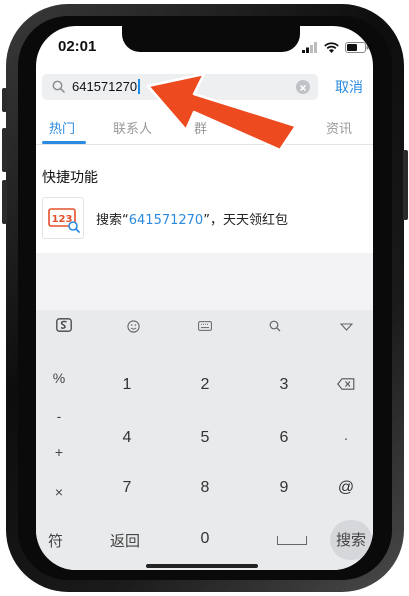 This screenshot has height=596, width=409. Describe the element at coordinates (346, 327) in the screenshot. I see `collapse-keyboard-icon` at that location.